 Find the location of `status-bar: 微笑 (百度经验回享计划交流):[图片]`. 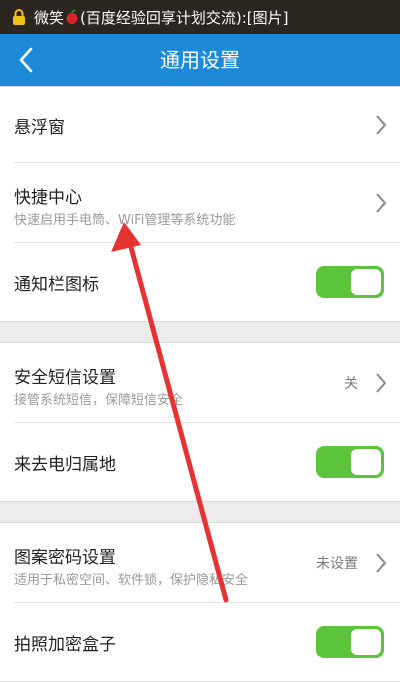

status-bar: 微笑 (百度经验回享计划交流):[图片] is located at coordinates (200, 17).